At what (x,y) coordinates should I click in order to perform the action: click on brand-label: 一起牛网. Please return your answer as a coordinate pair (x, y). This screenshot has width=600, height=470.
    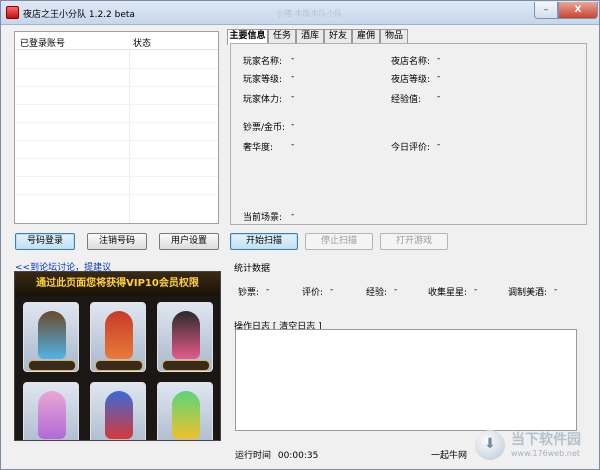
    Looking at the image, I should click on (449, 456).